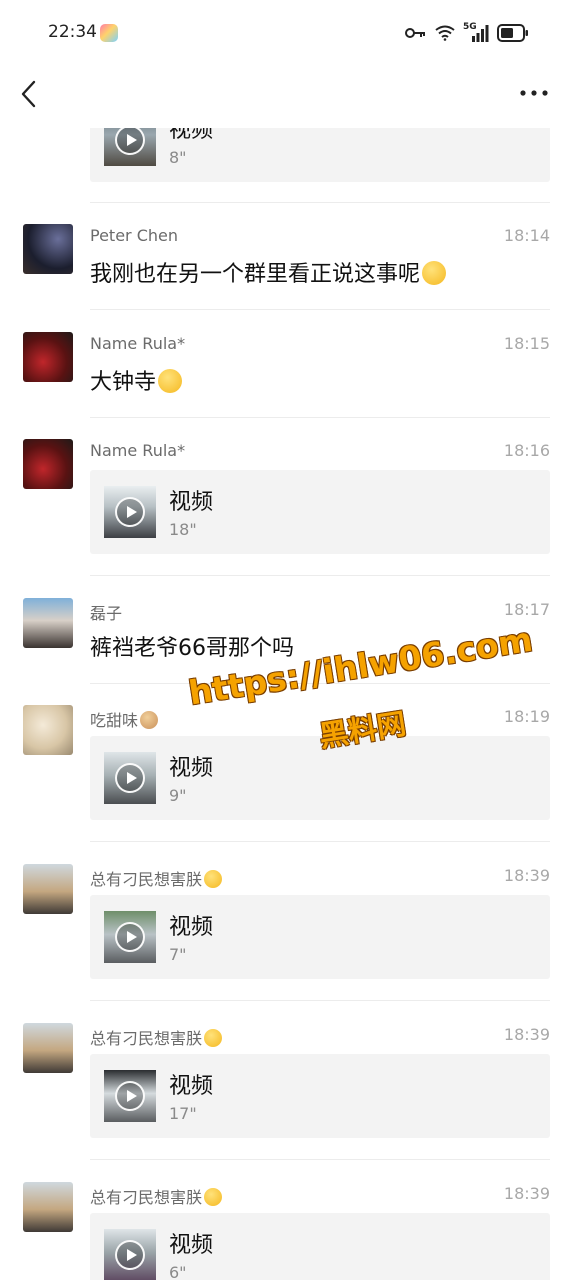 This screenshot has height=1280, width=573. I want to click on nav-bar, so click(286, 97).